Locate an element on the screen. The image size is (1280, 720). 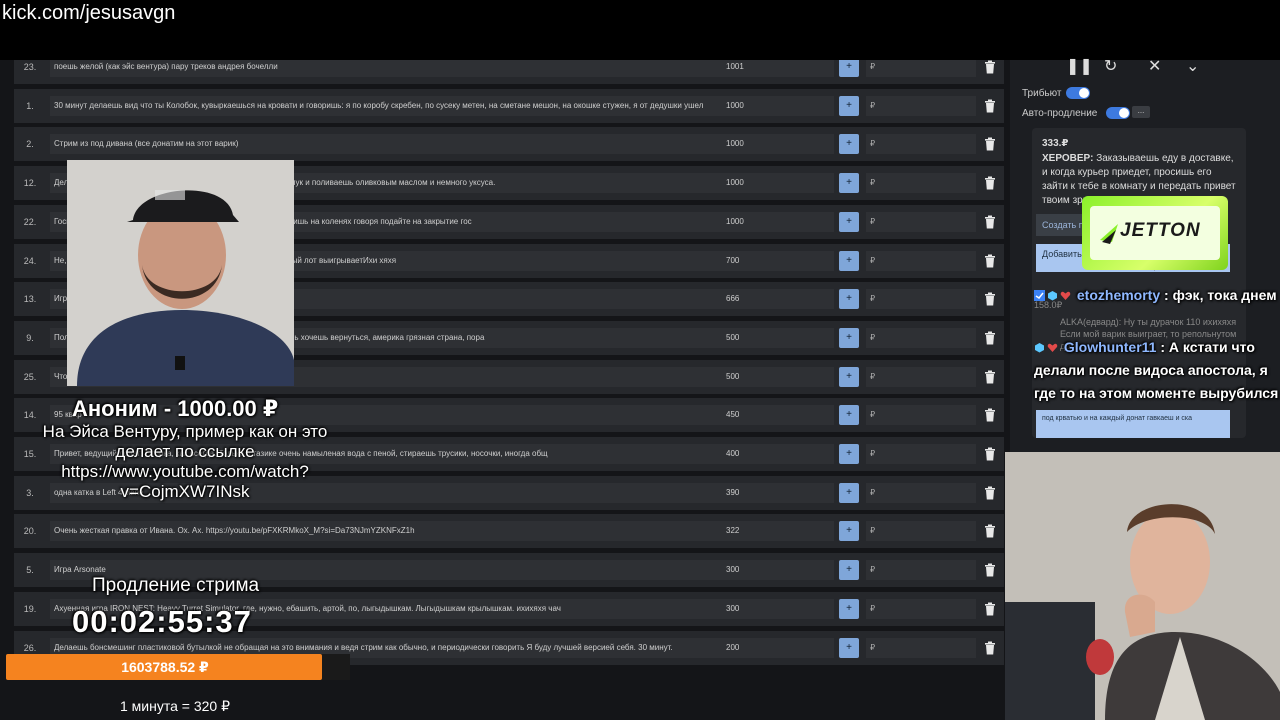
lot-amount-input: 390 is located at coordinates (778, 493).